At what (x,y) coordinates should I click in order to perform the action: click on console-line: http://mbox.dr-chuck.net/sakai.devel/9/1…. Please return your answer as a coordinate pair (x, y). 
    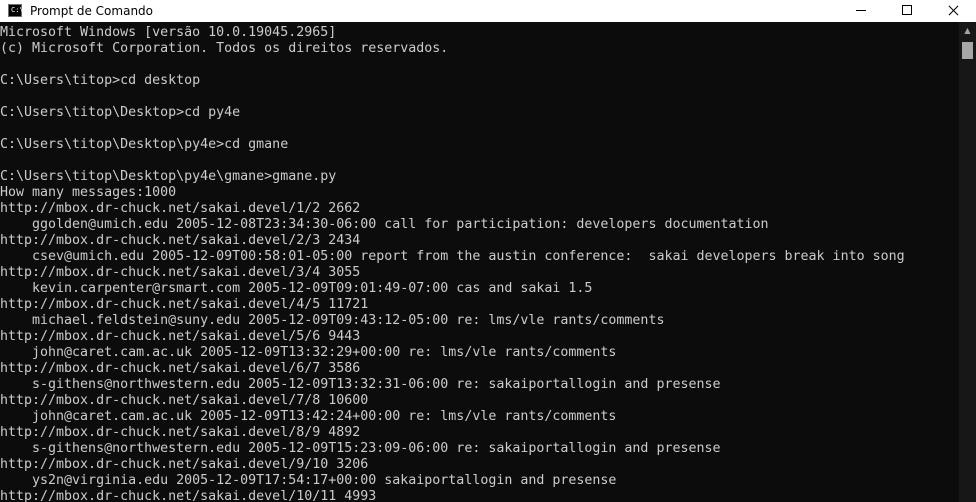
    Looking at the image, I should click on (184, 464).